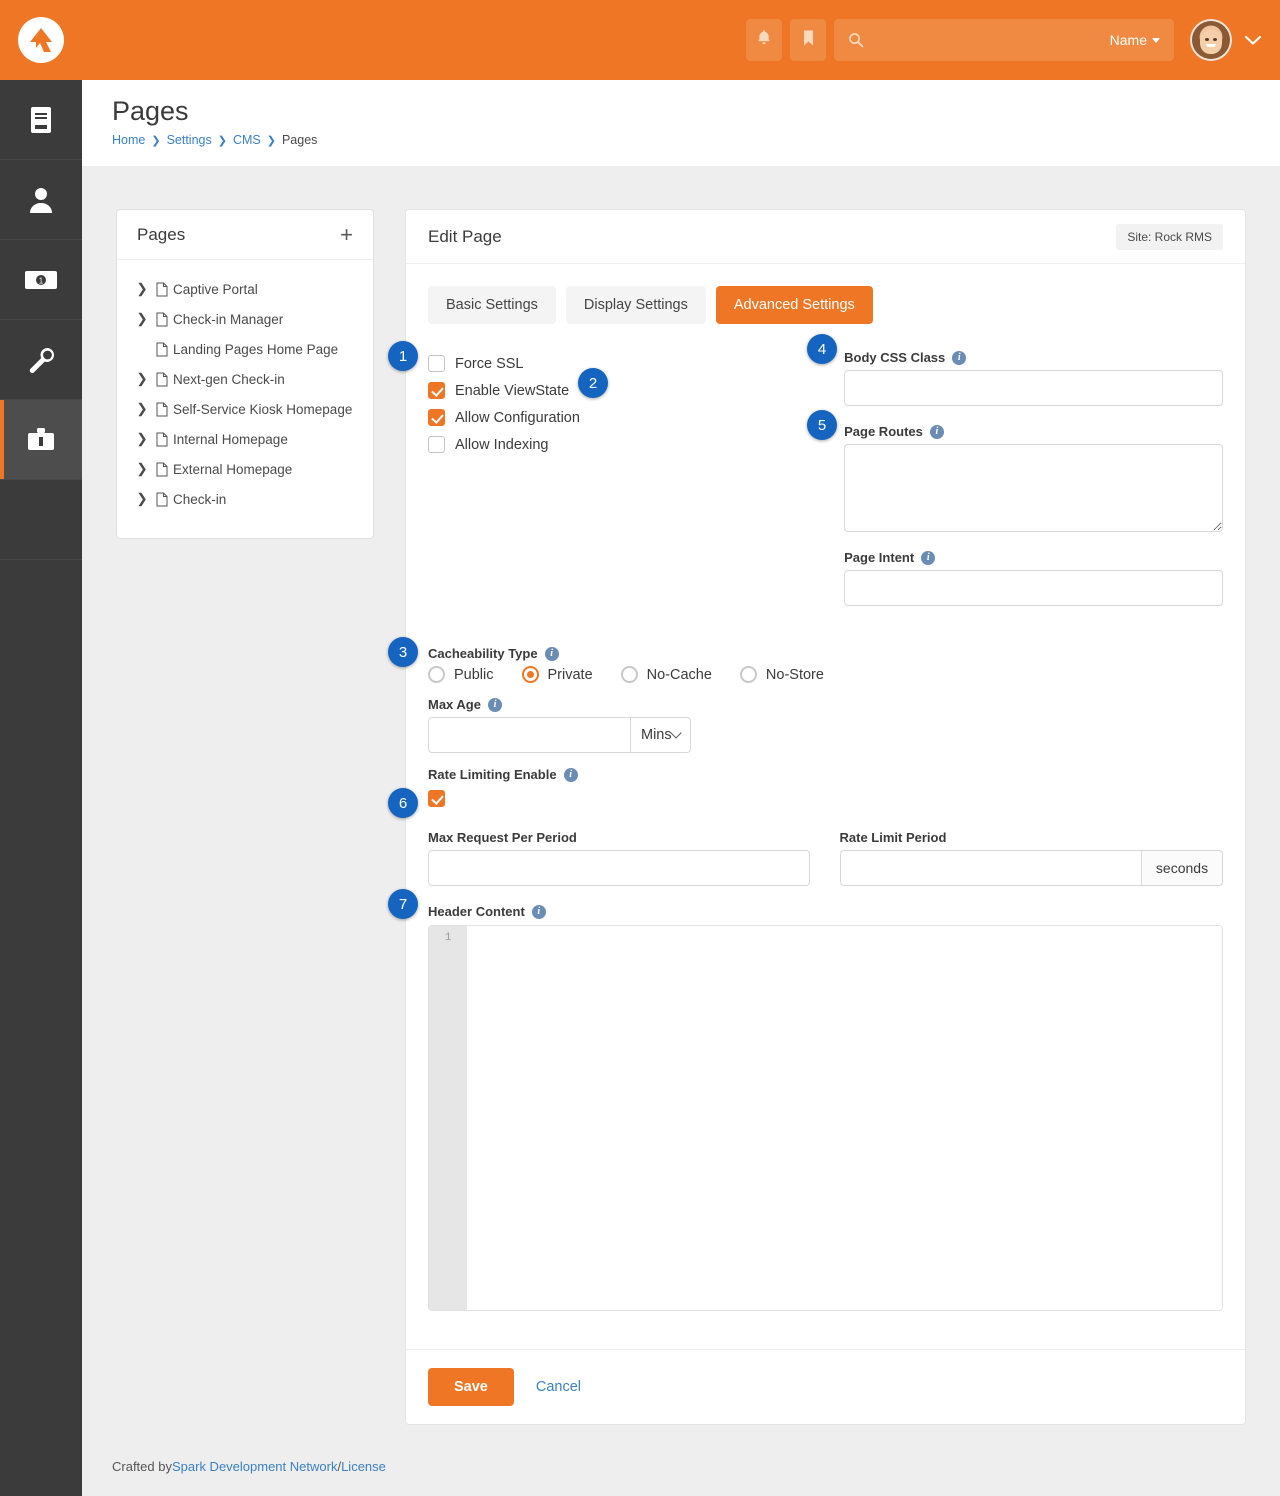 The height and width of the screenshot is (1496, 1280). Describe the element at coordinates (245, 289) in the screenshot. I see `tree-item-captive-portal: ❯ Captive Portal` at that location.